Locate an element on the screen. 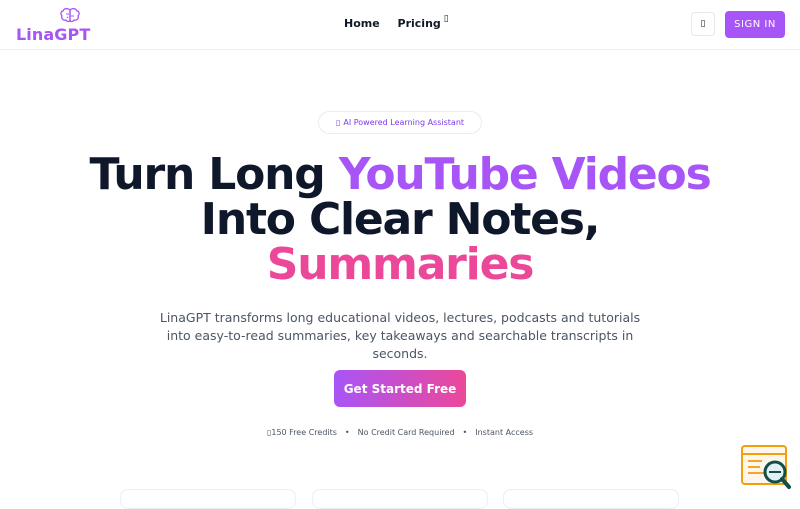  site-header: LinaGPT Home Pricing ▯ ▯ SIGN IN is located at coordinates (400, 25).